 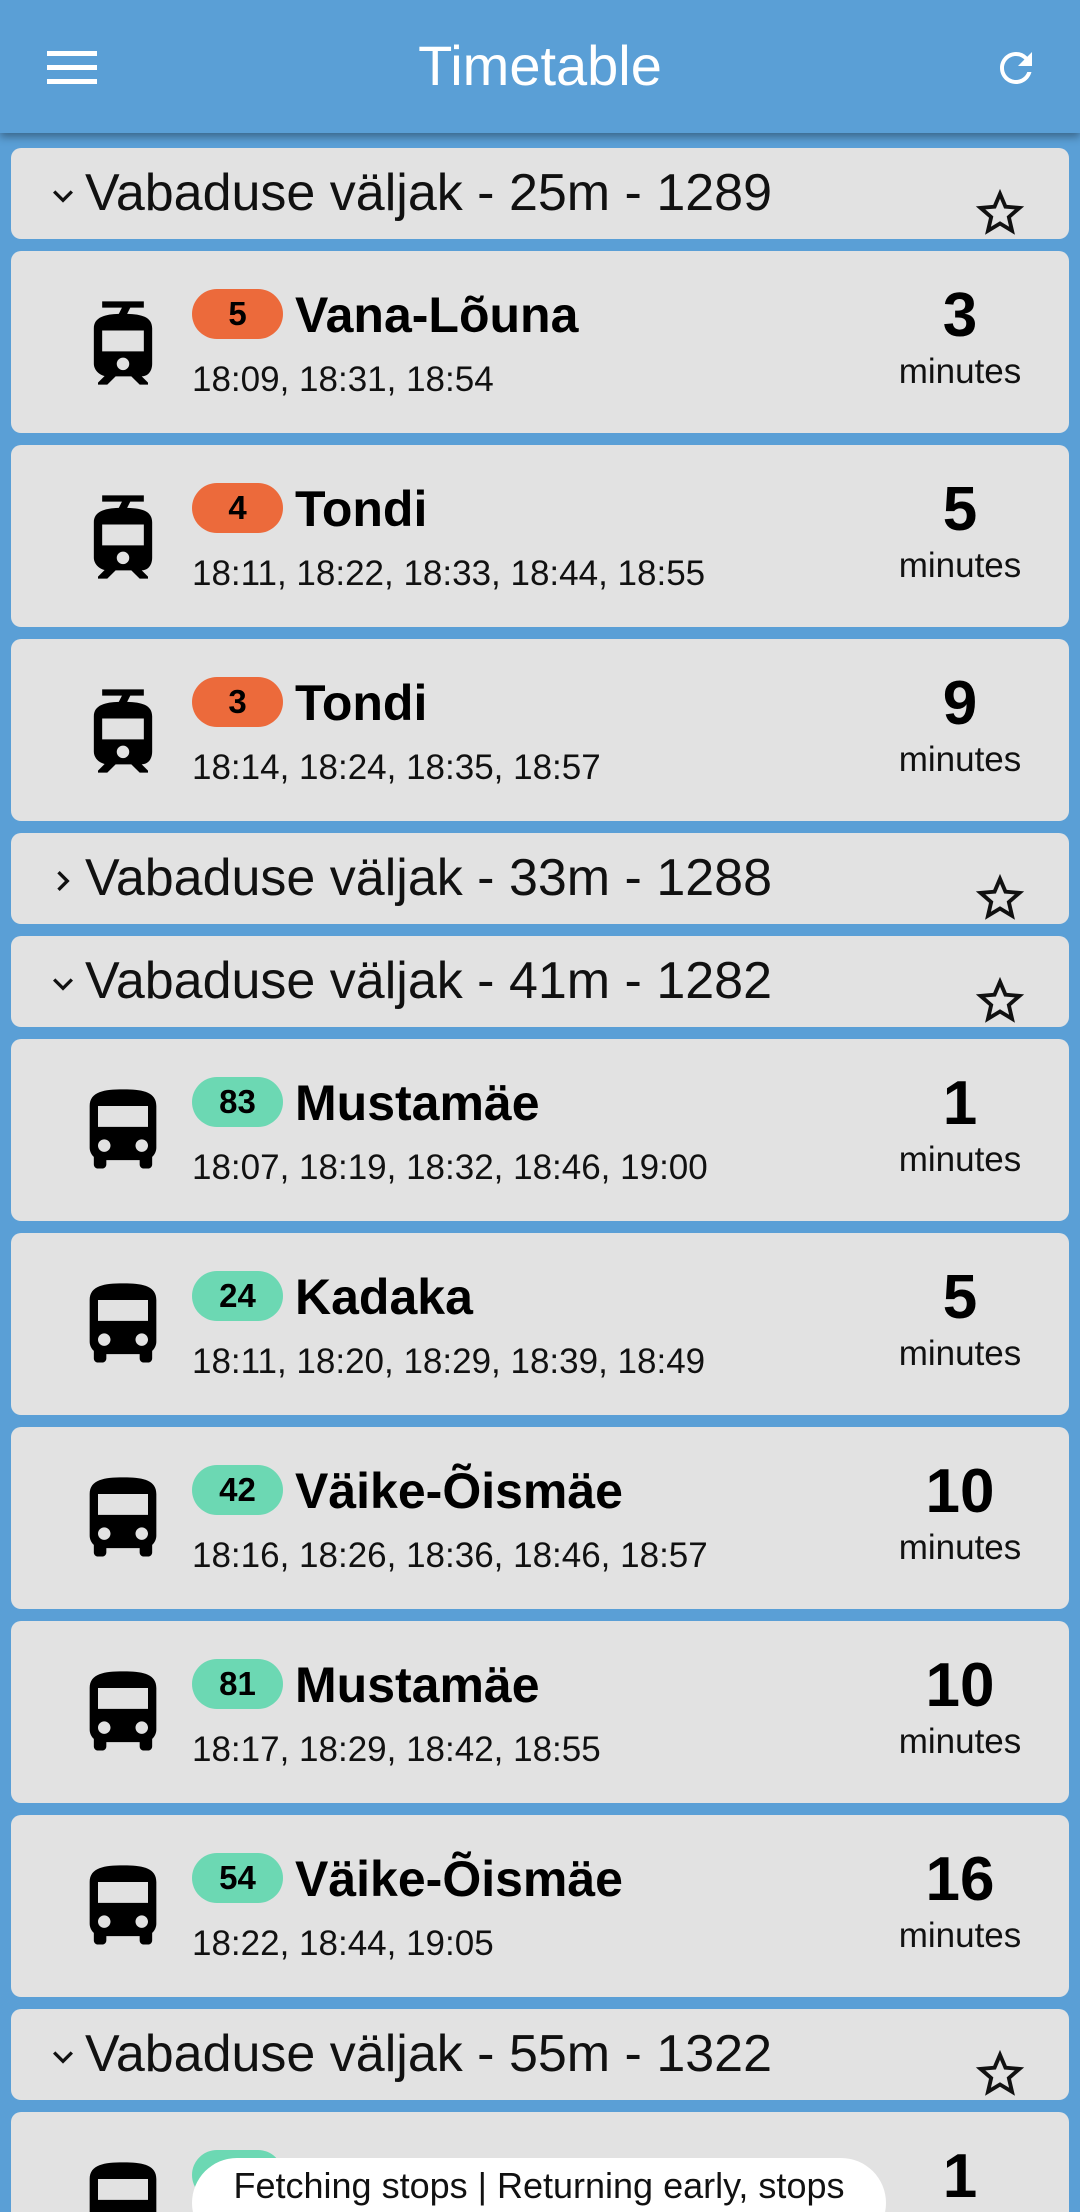 I want to click on stop-group-header: Vabaduse väljak - 33m - 1288, so click(x=540, y=878).